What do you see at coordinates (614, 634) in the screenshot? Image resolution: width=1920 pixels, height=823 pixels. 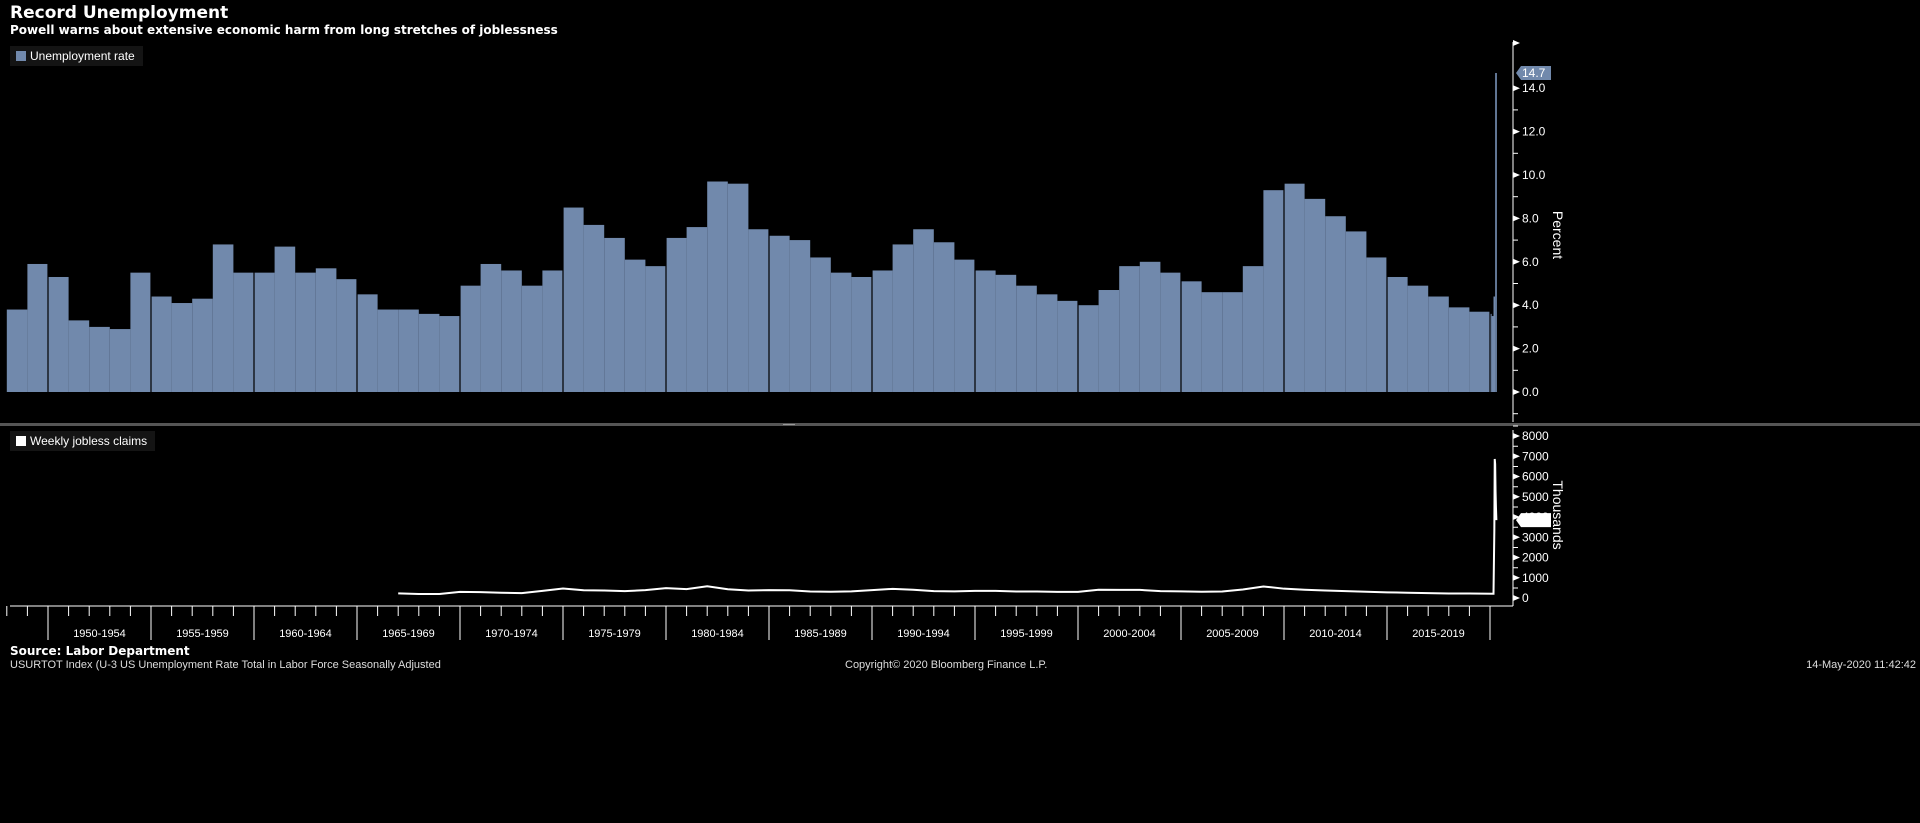 I see `x-tick-label: 1975-1979` at bounding box center [614, 634].